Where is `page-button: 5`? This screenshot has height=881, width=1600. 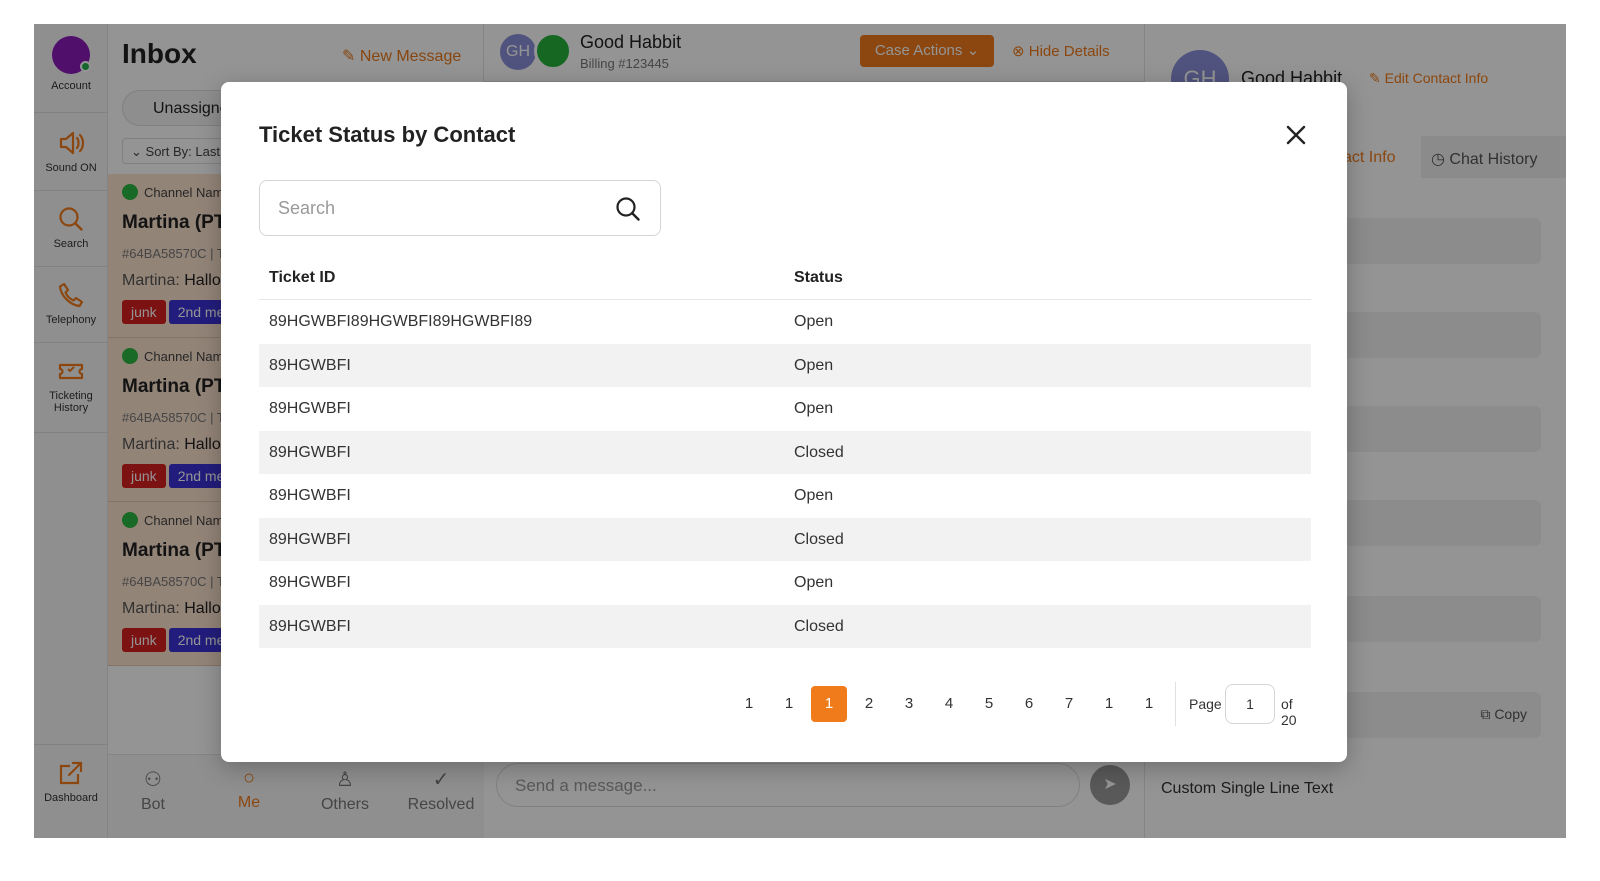
page-button: 5 is located at coordinates (989, 704).